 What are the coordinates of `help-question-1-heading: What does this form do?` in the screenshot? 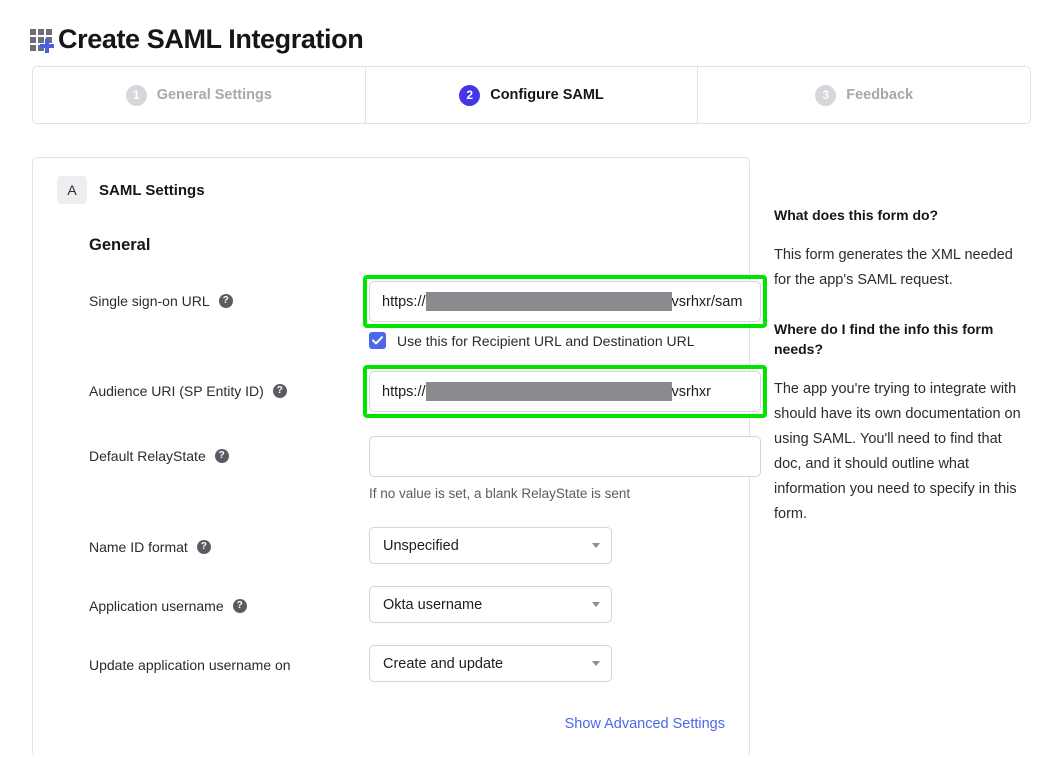 It's located at (856, 215).